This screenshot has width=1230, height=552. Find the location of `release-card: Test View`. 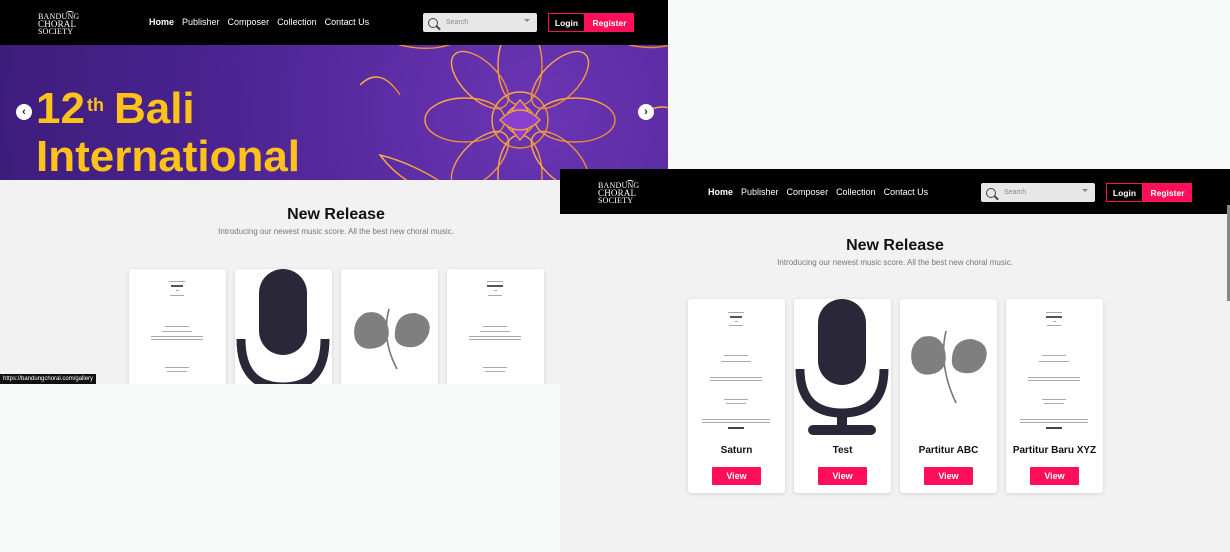

release-card: Test View is located at coordinates (842, 396).